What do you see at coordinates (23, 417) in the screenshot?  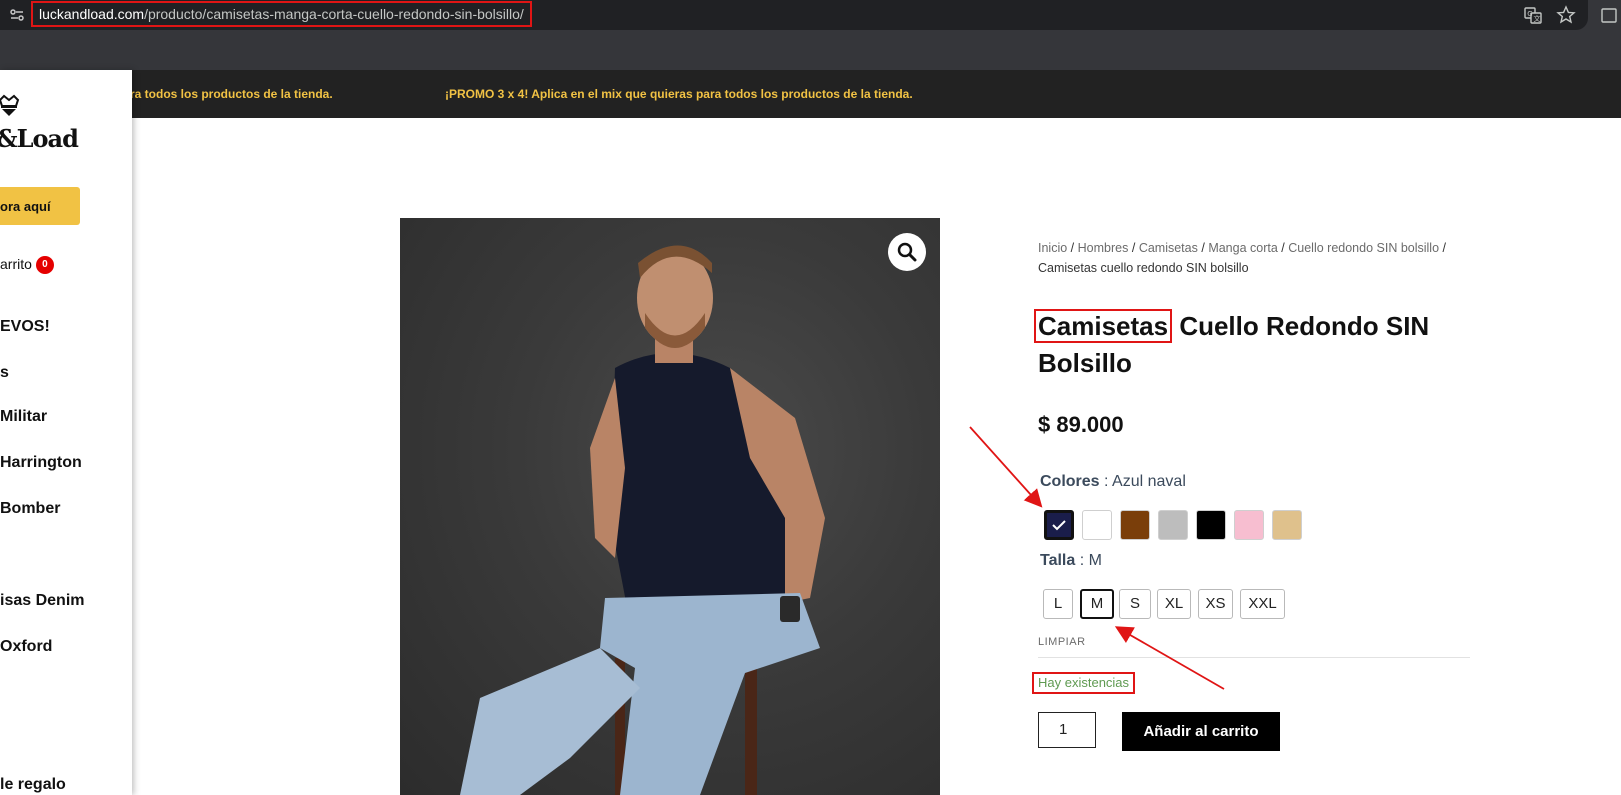 I see `sidebar-item: Militar` at bounding box center [23, 417].